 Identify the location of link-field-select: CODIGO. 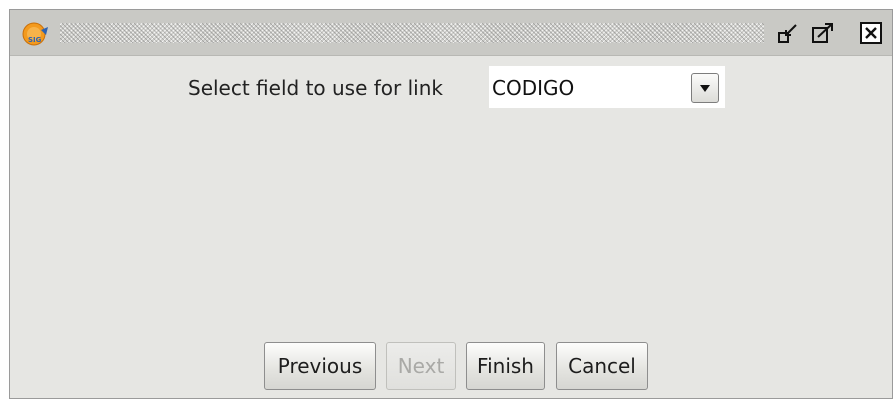
(607, 87).